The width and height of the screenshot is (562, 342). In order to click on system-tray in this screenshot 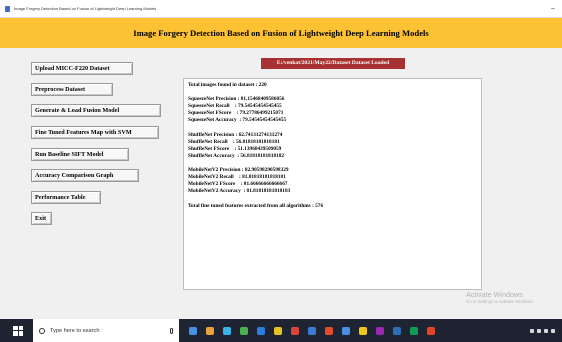, I will do `click(544, 330)`.